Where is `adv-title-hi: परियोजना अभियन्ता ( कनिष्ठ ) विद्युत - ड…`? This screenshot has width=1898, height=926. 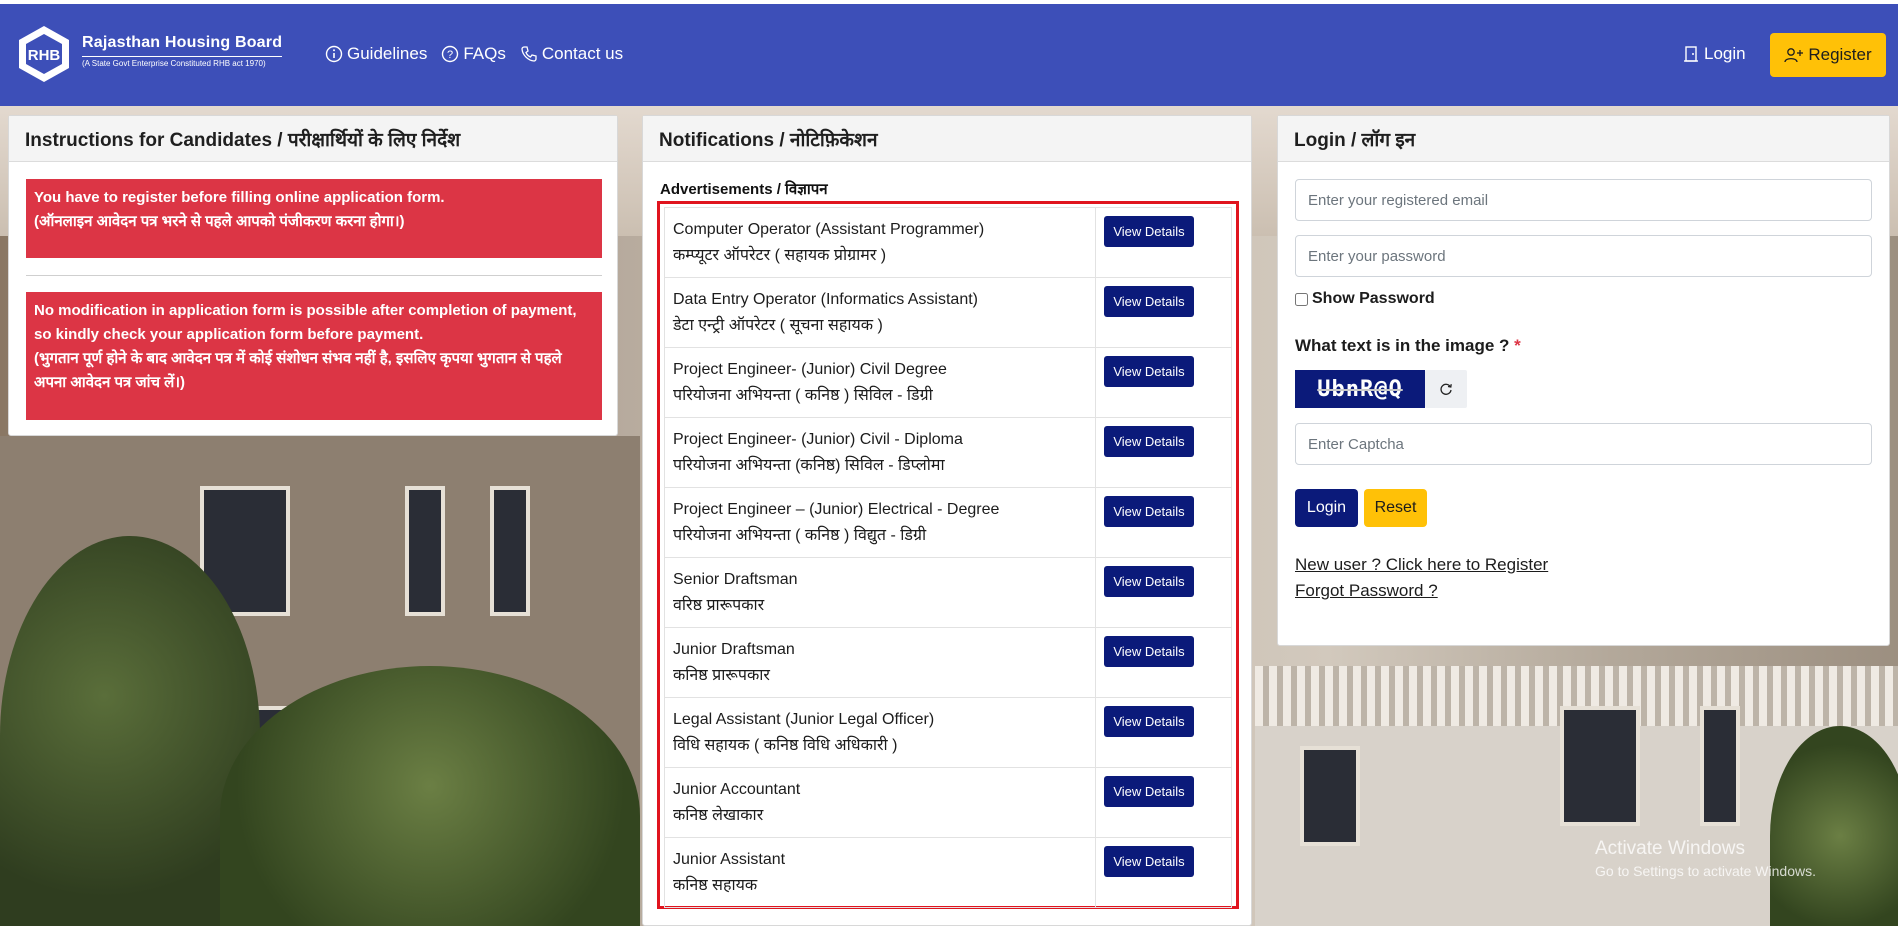
adv-title-hi: परियोजना अभियन्ता ( कनिष्ठ ) विद्युत - ड… is located at coordinates (800, 535).